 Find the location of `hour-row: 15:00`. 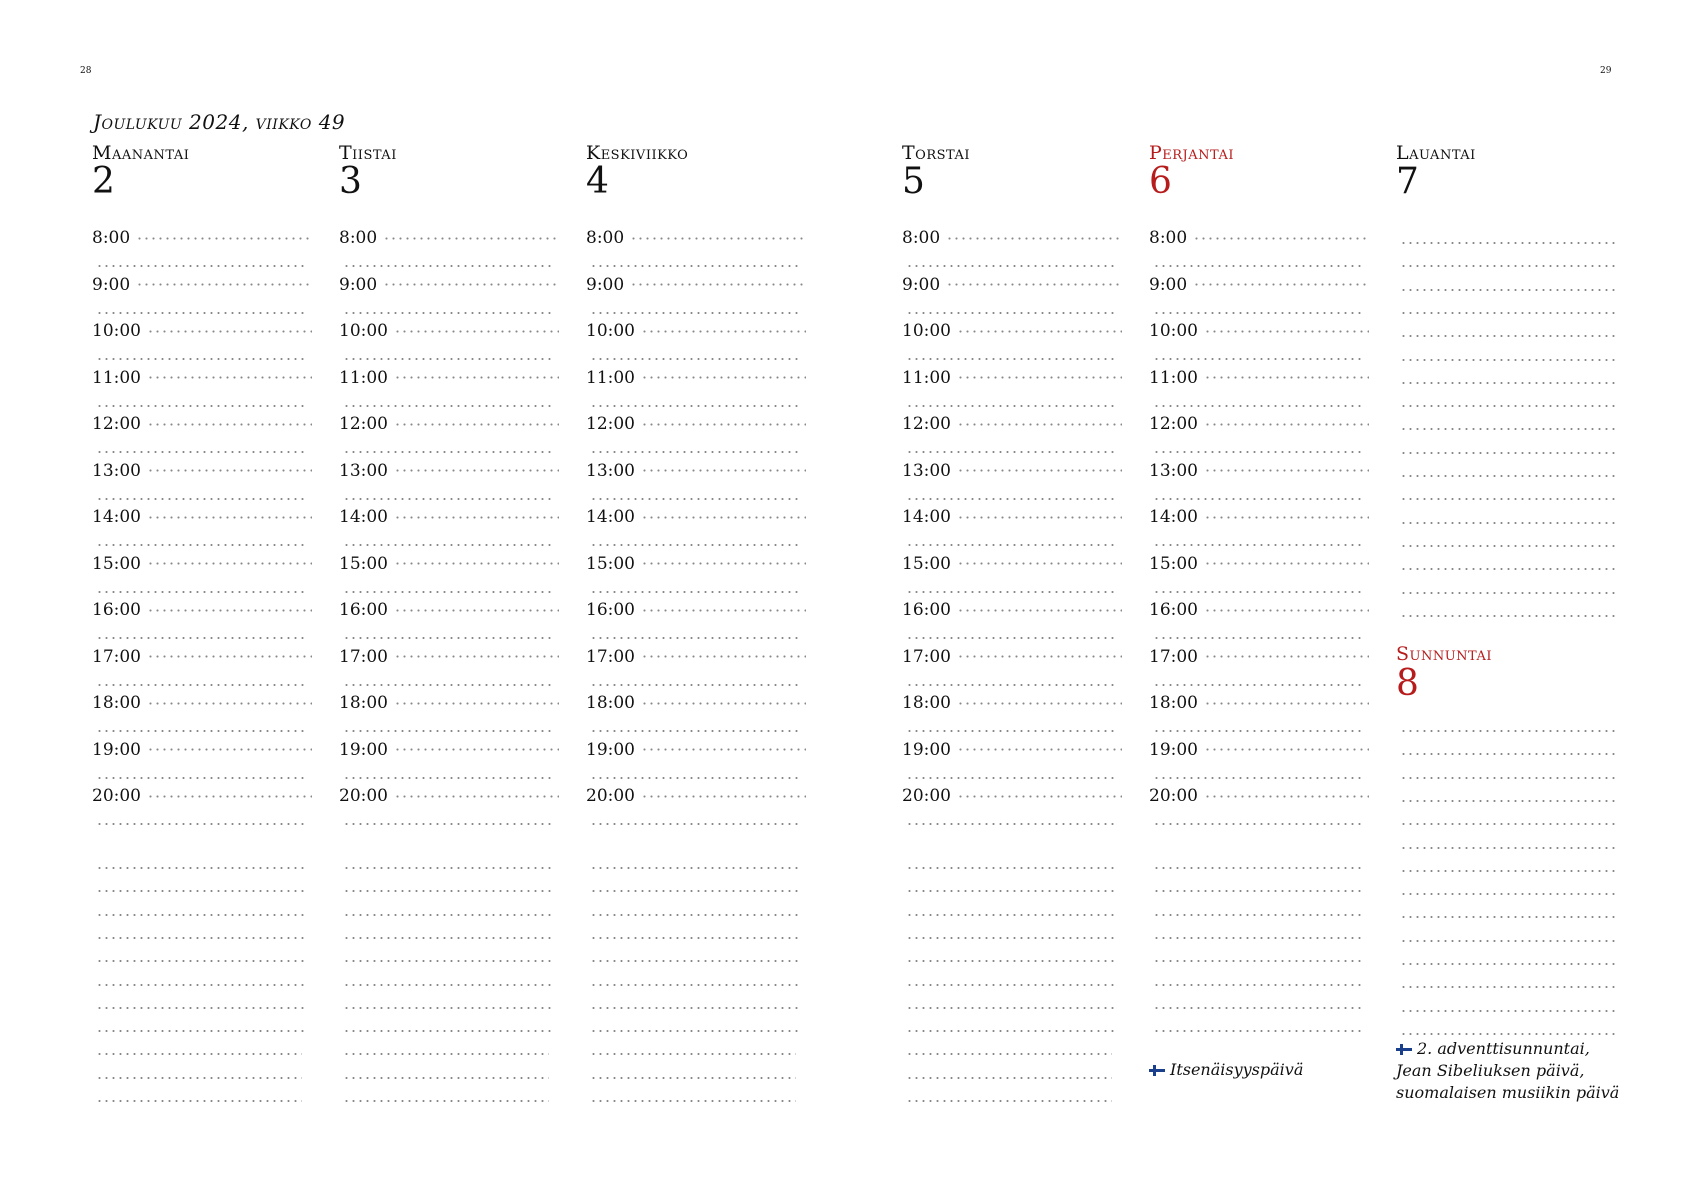

hour-row: 15:00 is located at coordinates (202, 564).